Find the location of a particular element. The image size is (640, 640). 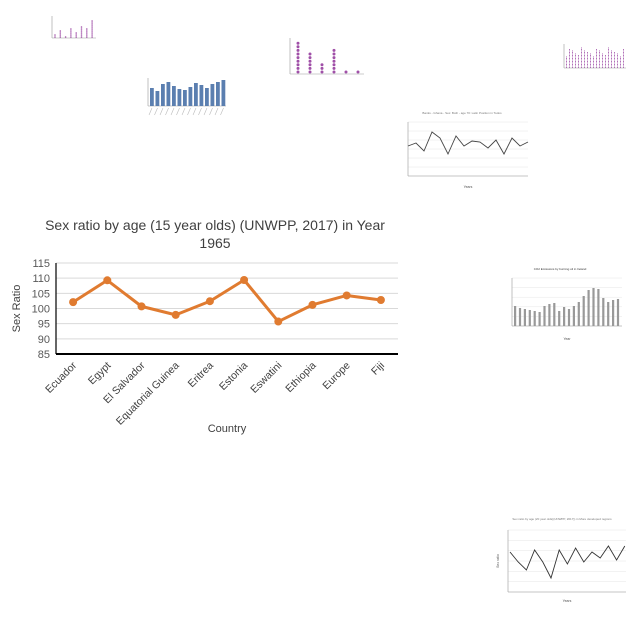

thumbnail-chart-2-svg is located at coordinates (186, 97).